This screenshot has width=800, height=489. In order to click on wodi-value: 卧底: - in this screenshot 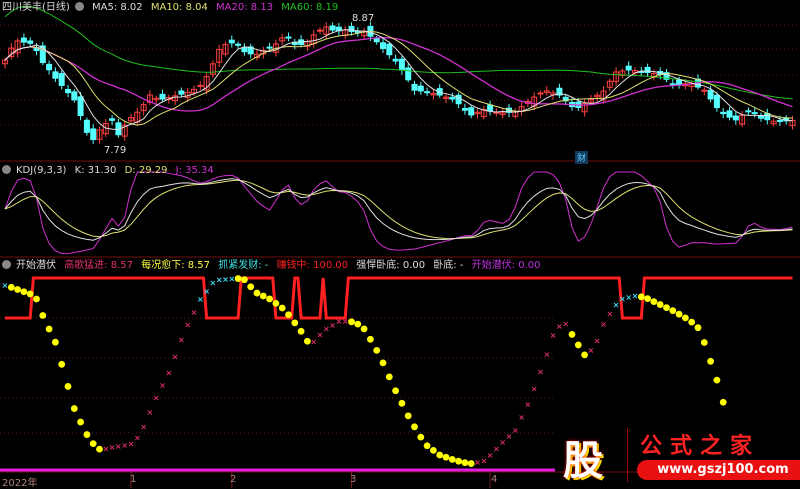, I will do `click(448, 265)`.